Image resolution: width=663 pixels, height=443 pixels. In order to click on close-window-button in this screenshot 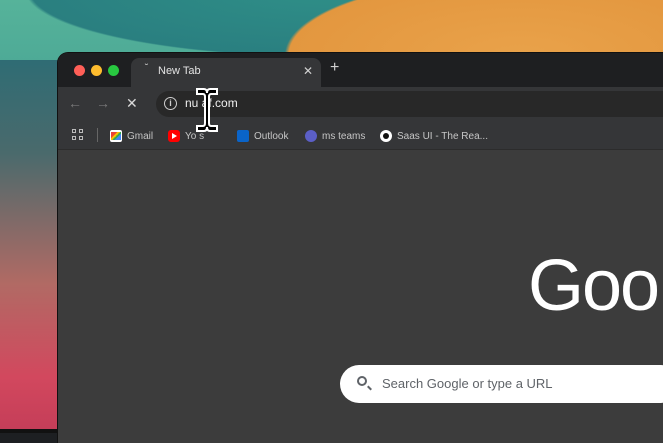, I will do `click(79, 70)`.